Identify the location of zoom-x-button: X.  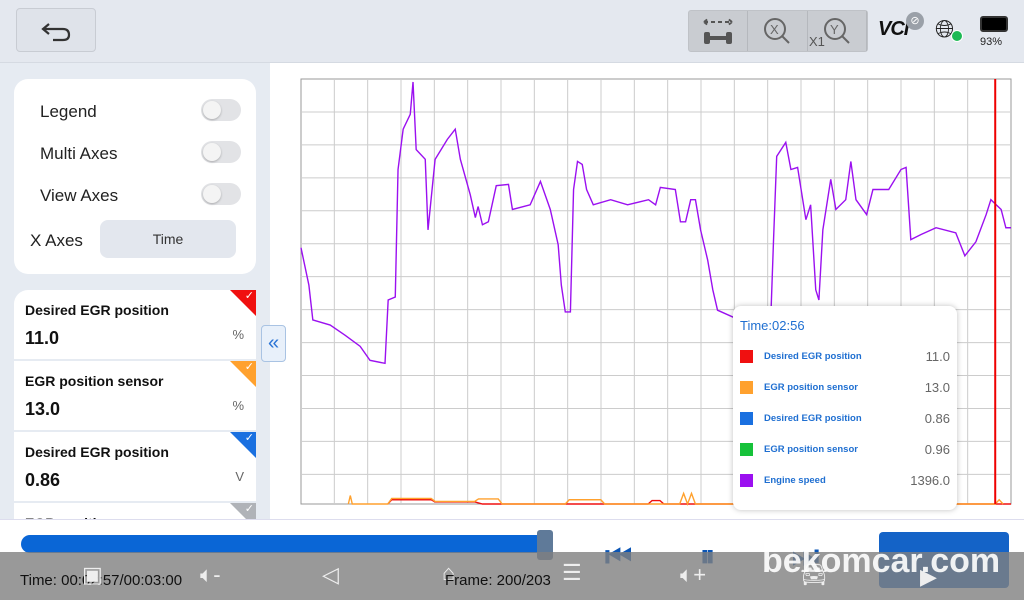
(778, 31).